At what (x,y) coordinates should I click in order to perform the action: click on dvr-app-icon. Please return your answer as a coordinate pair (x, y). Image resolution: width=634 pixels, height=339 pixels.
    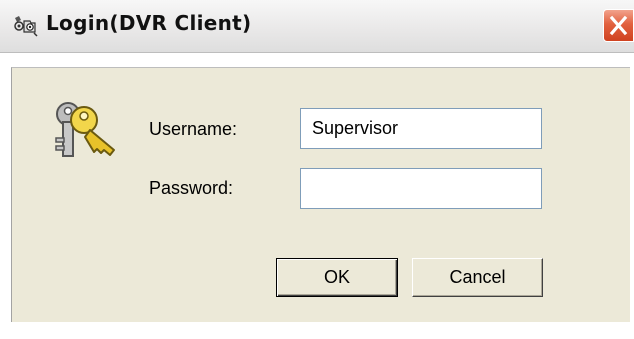
    Looking at the image, I should click on (26, 26).